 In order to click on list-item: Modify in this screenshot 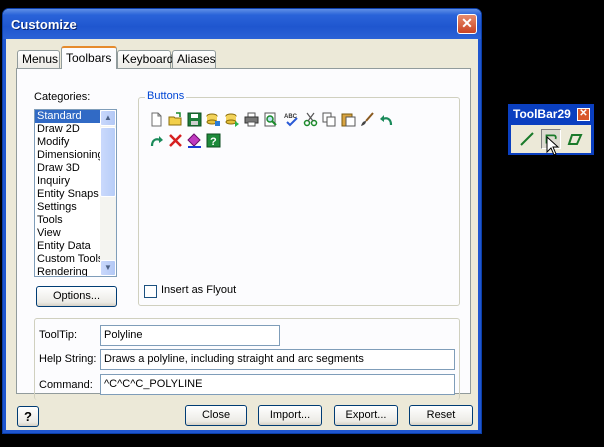, I will do `click(68, 142)`.